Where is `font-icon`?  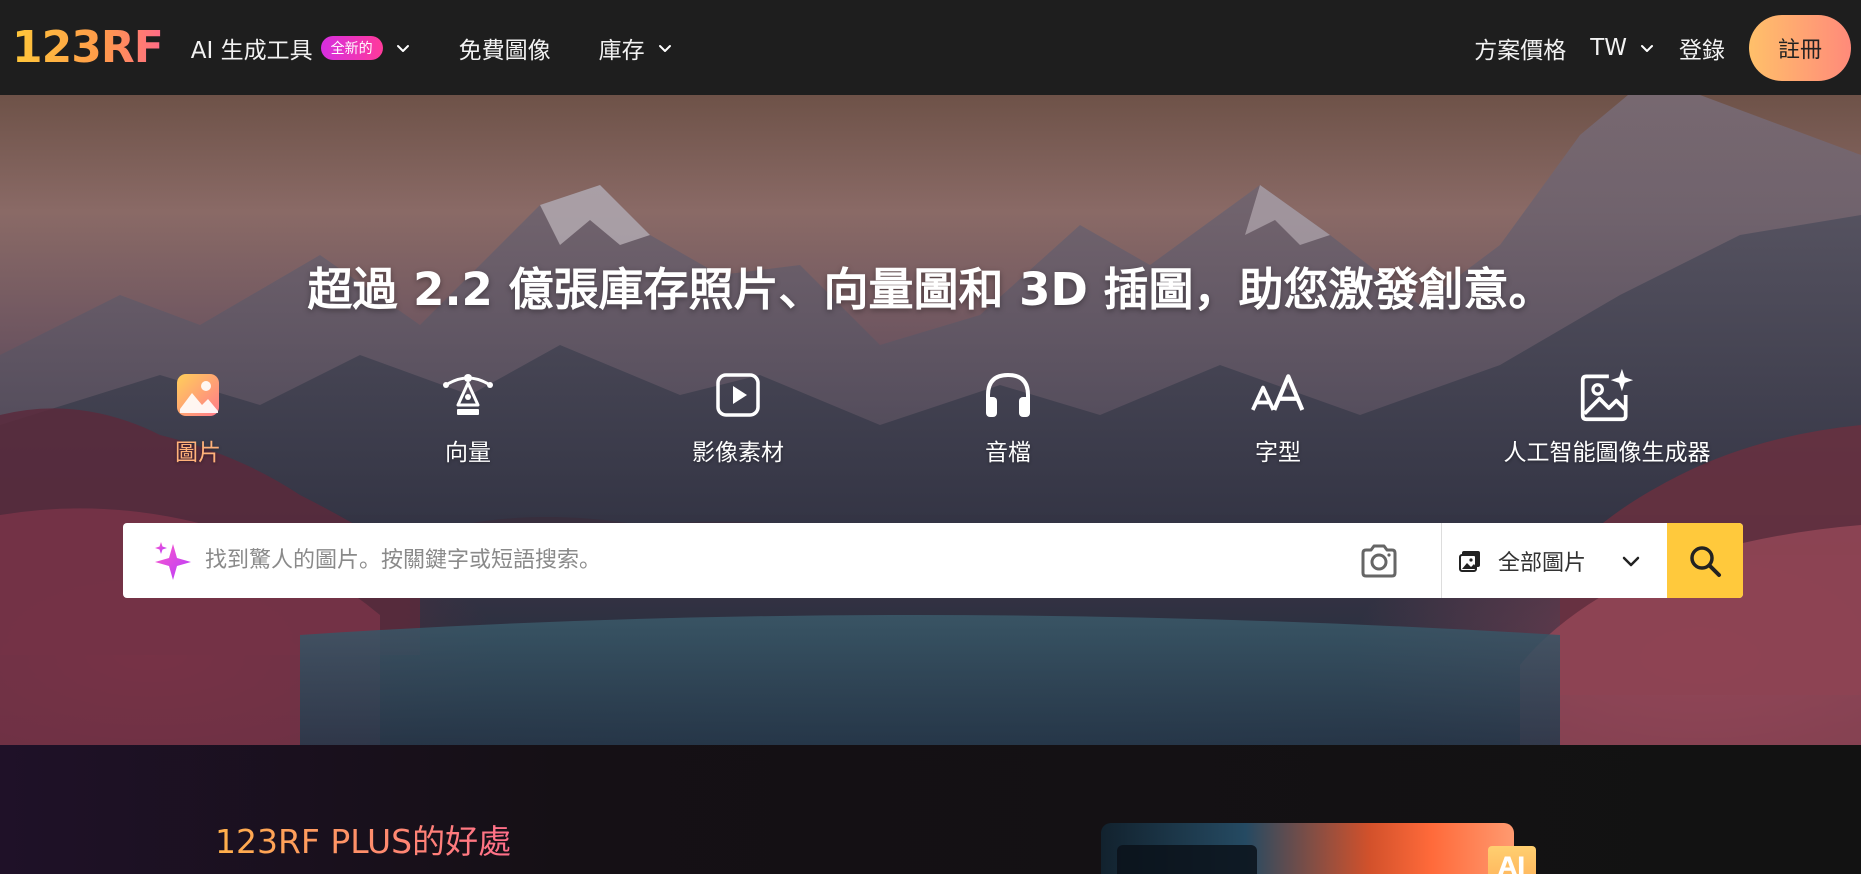
font-icon is located at coordinates (1278, 395).